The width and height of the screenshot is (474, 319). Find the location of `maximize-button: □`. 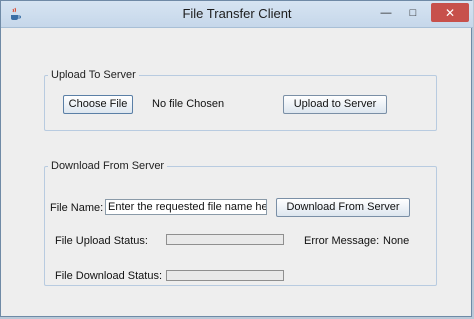

maximize-button: □ is located at coordinates (413, 12).